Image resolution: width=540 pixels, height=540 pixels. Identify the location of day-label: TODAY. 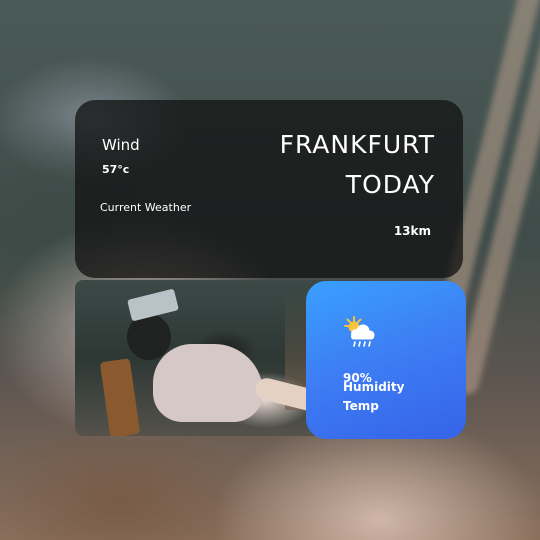
(390, 184).